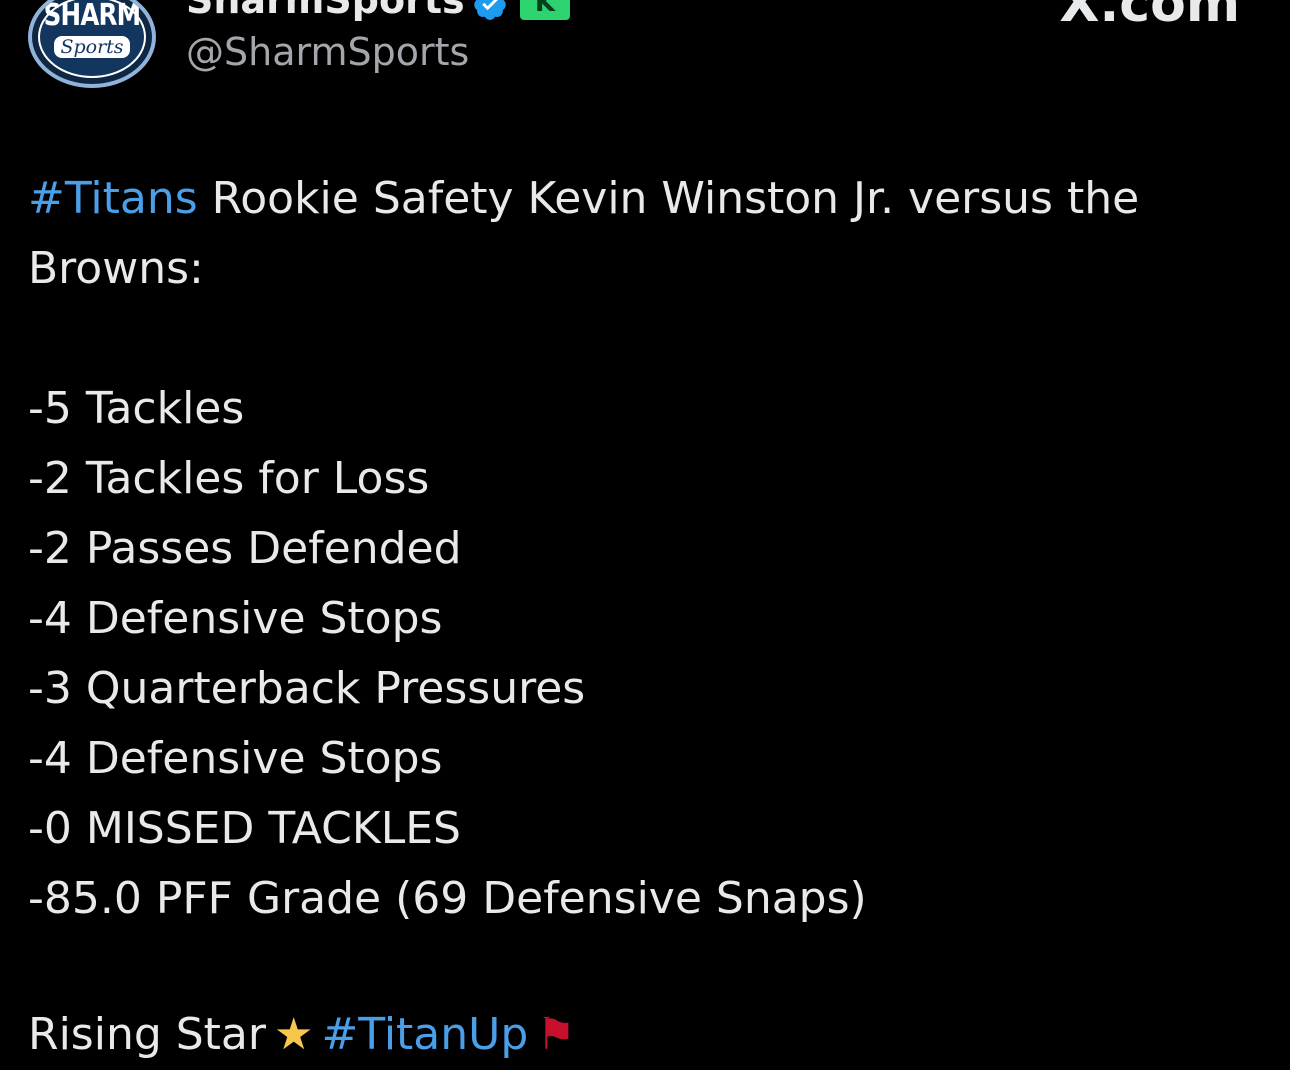 This screenshot has width=1290, height=1070. Describe the element at coordinates (244, 828) in the screenshot. I see `stat-line: -0 MISSED TACKLES` at that location.